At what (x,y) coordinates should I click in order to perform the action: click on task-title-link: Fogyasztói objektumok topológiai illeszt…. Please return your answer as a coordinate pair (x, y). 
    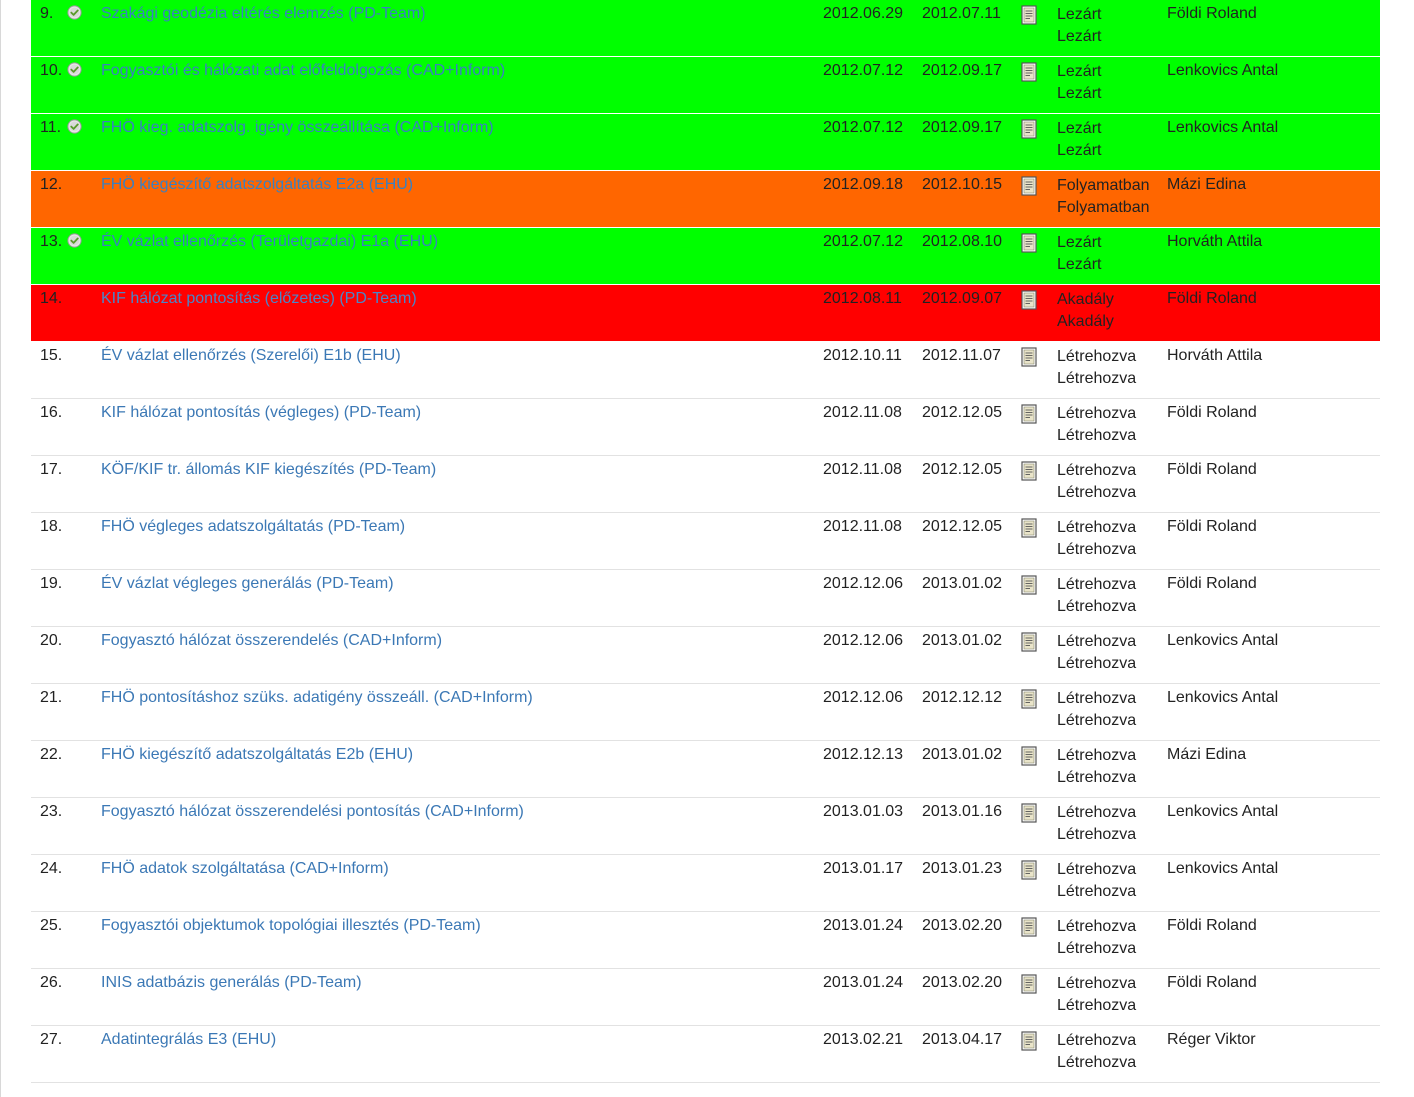
    Looking at the image, I should click on (291, 925).